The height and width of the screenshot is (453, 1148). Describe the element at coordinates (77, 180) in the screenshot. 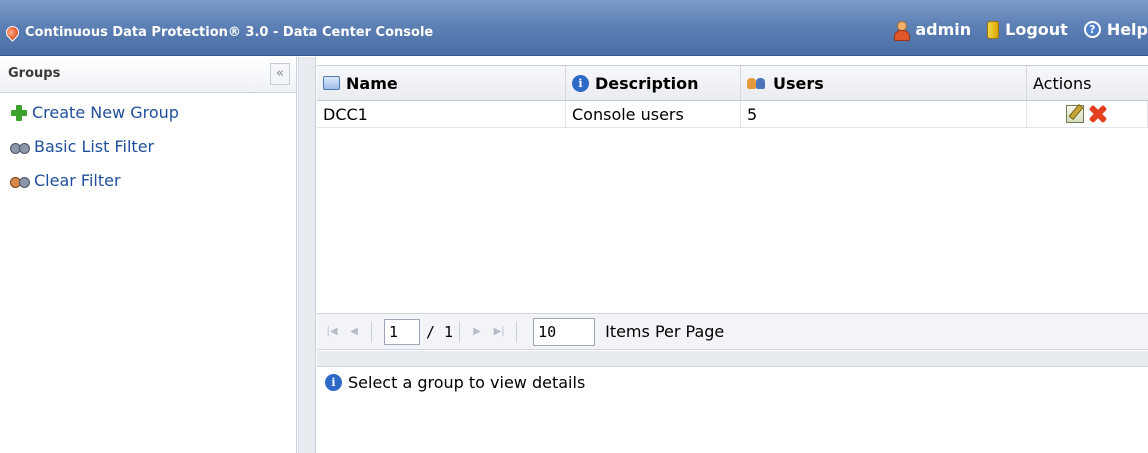

I see `clear-filter-label: Clear Filter` at that location.